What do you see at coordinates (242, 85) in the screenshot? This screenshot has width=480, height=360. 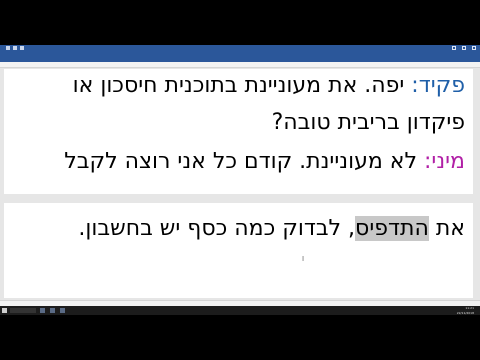 I see `dialogue-text: יפה. את מעוניינת בתוכנית חיסכון או` at bounding box center [242, 85].